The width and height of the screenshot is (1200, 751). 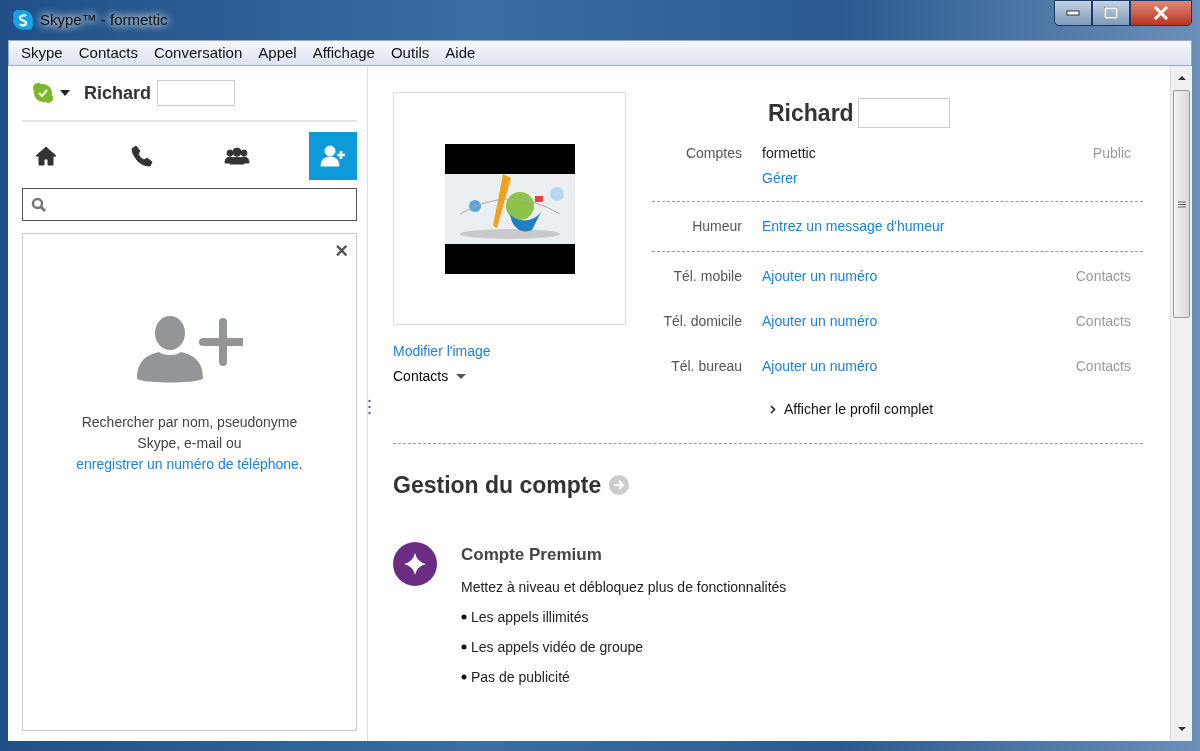 I want to click on maximize-button, so click(x=1111, y=13).